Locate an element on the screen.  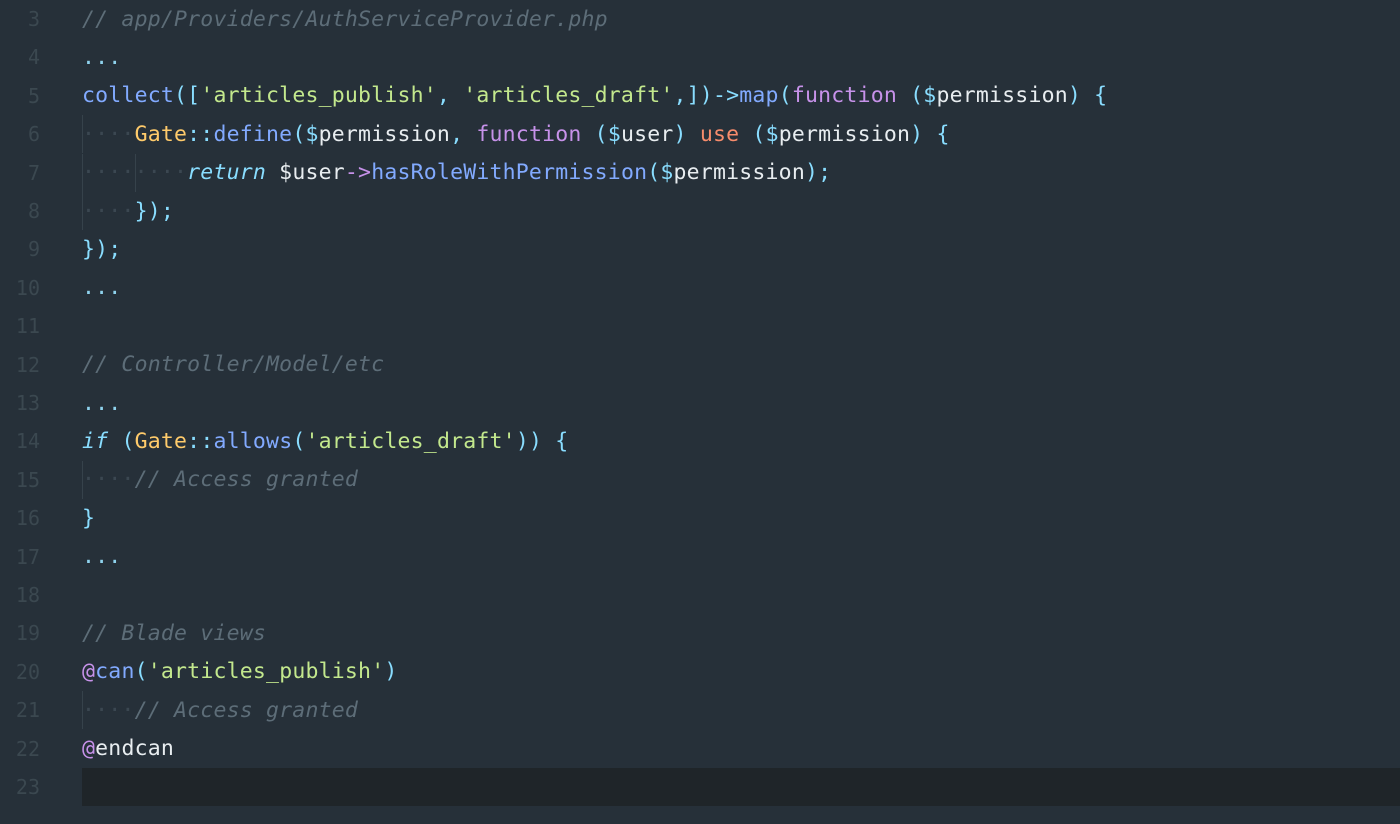
code-line: 9}); is located at coordinates (700, 249).